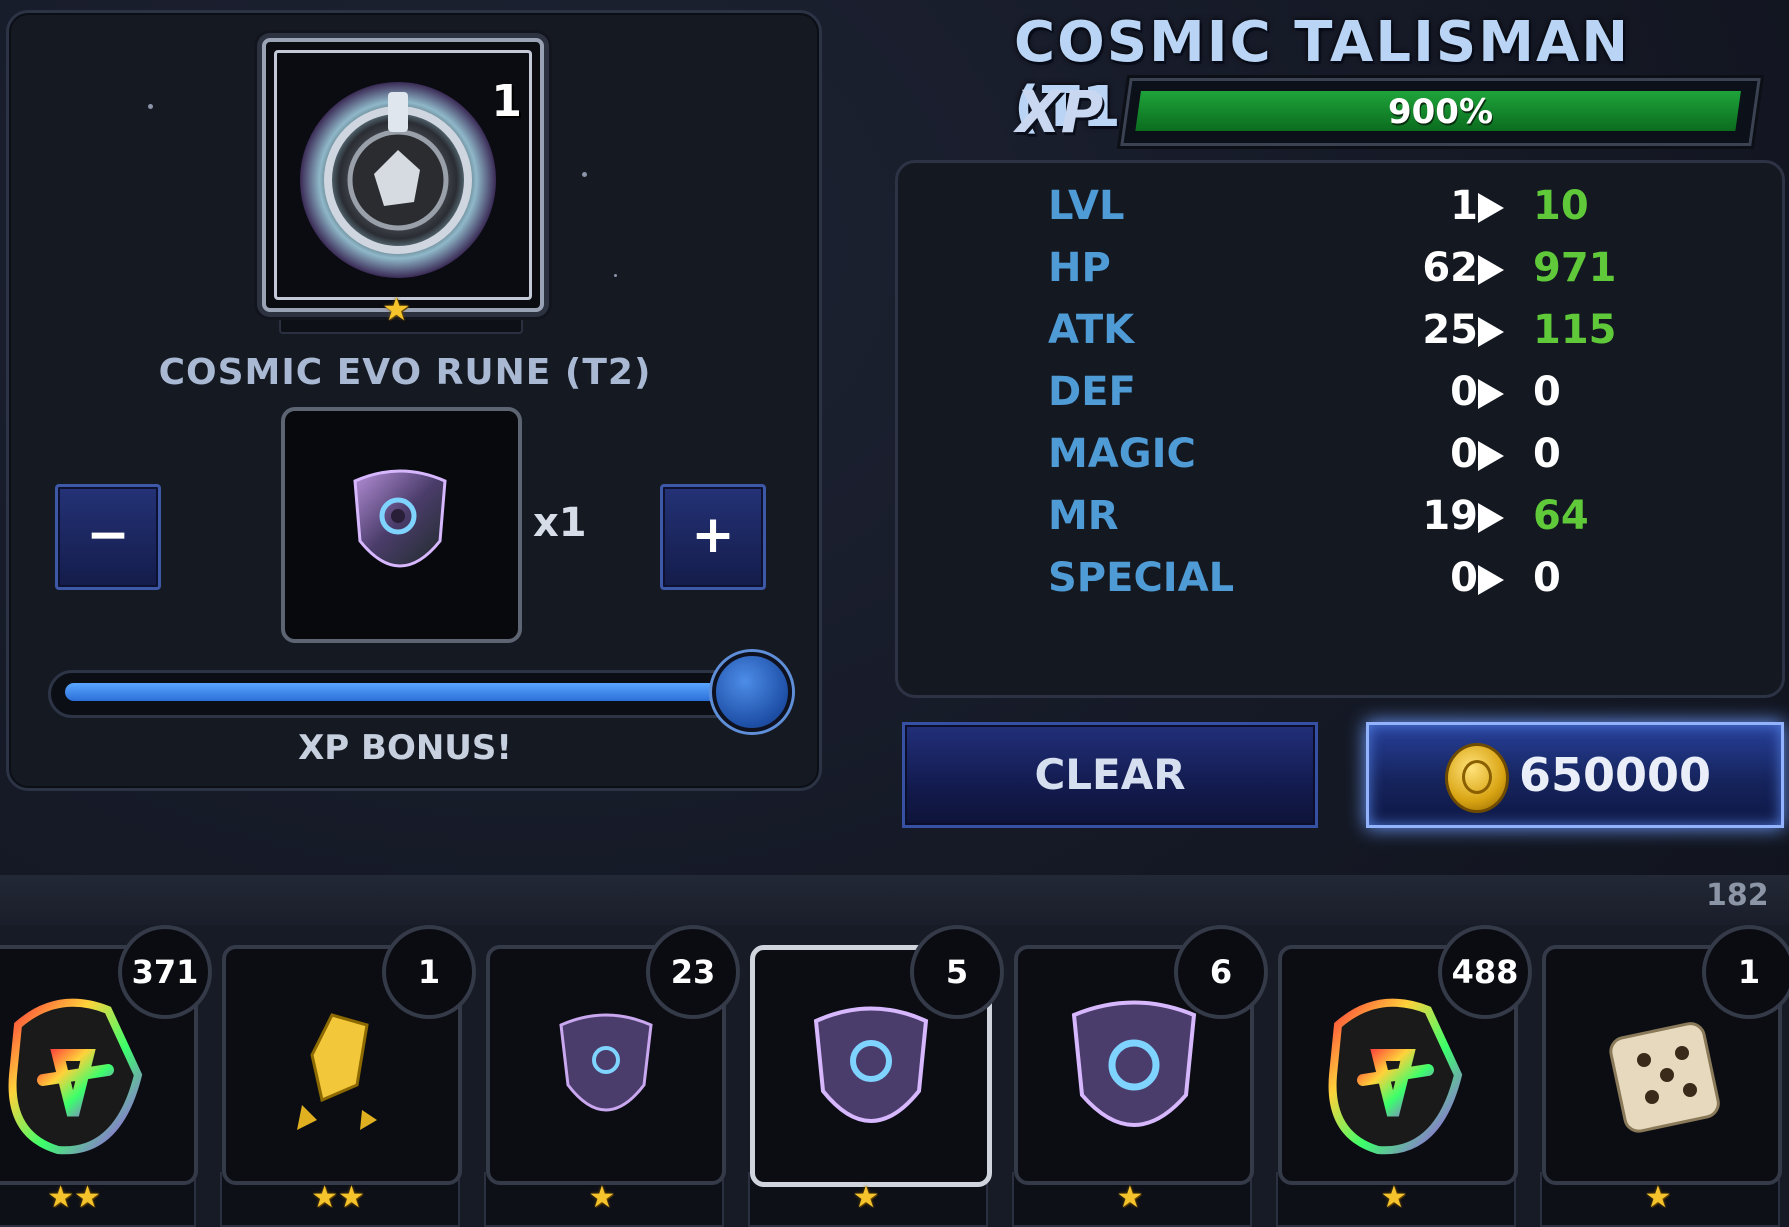 The width and height of the screenshot is (1789, 1227). What do you see at coordinates (1561, 516) in the screenshot?
I see `stat-next-value: 64` at bounding box center [1561, 516].